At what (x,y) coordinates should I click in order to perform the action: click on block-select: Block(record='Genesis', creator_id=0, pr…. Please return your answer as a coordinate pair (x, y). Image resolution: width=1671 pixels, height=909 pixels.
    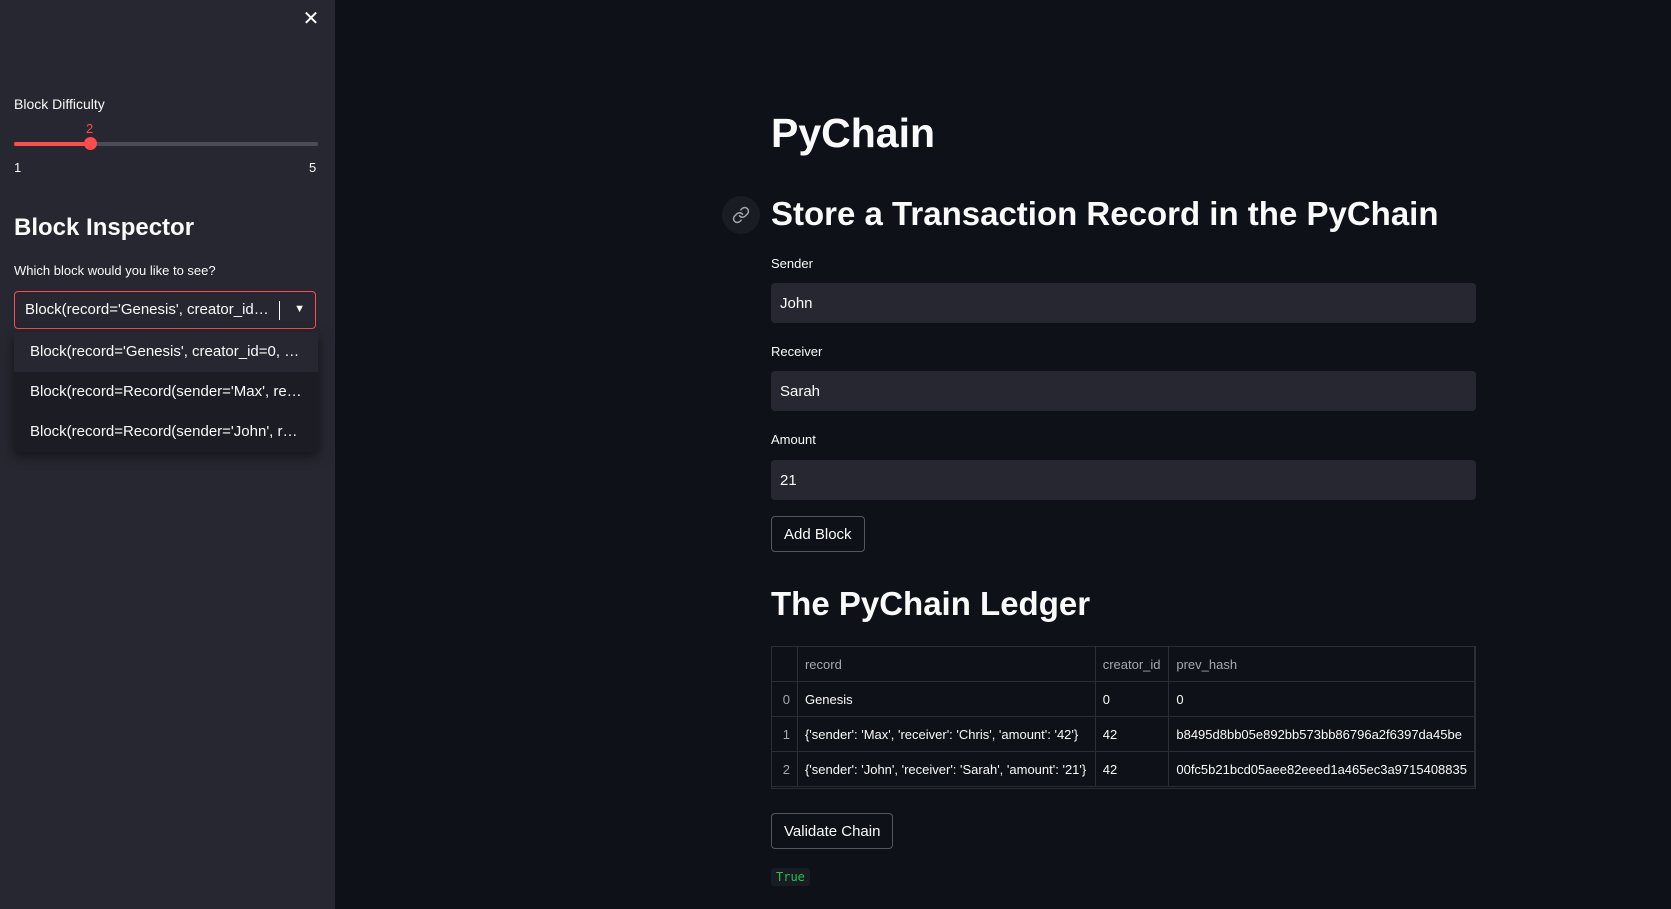
    Looking at the image, I should click on (165, 310).